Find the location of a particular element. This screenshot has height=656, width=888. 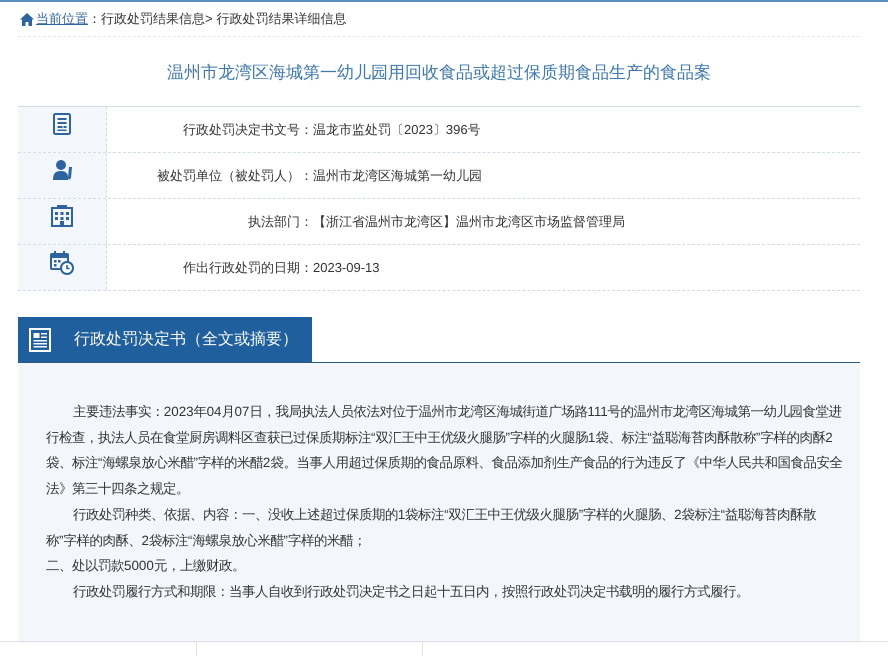

breadcrumb-item: 行政处罚结果详细信息 is located at coordinates (281, 19).